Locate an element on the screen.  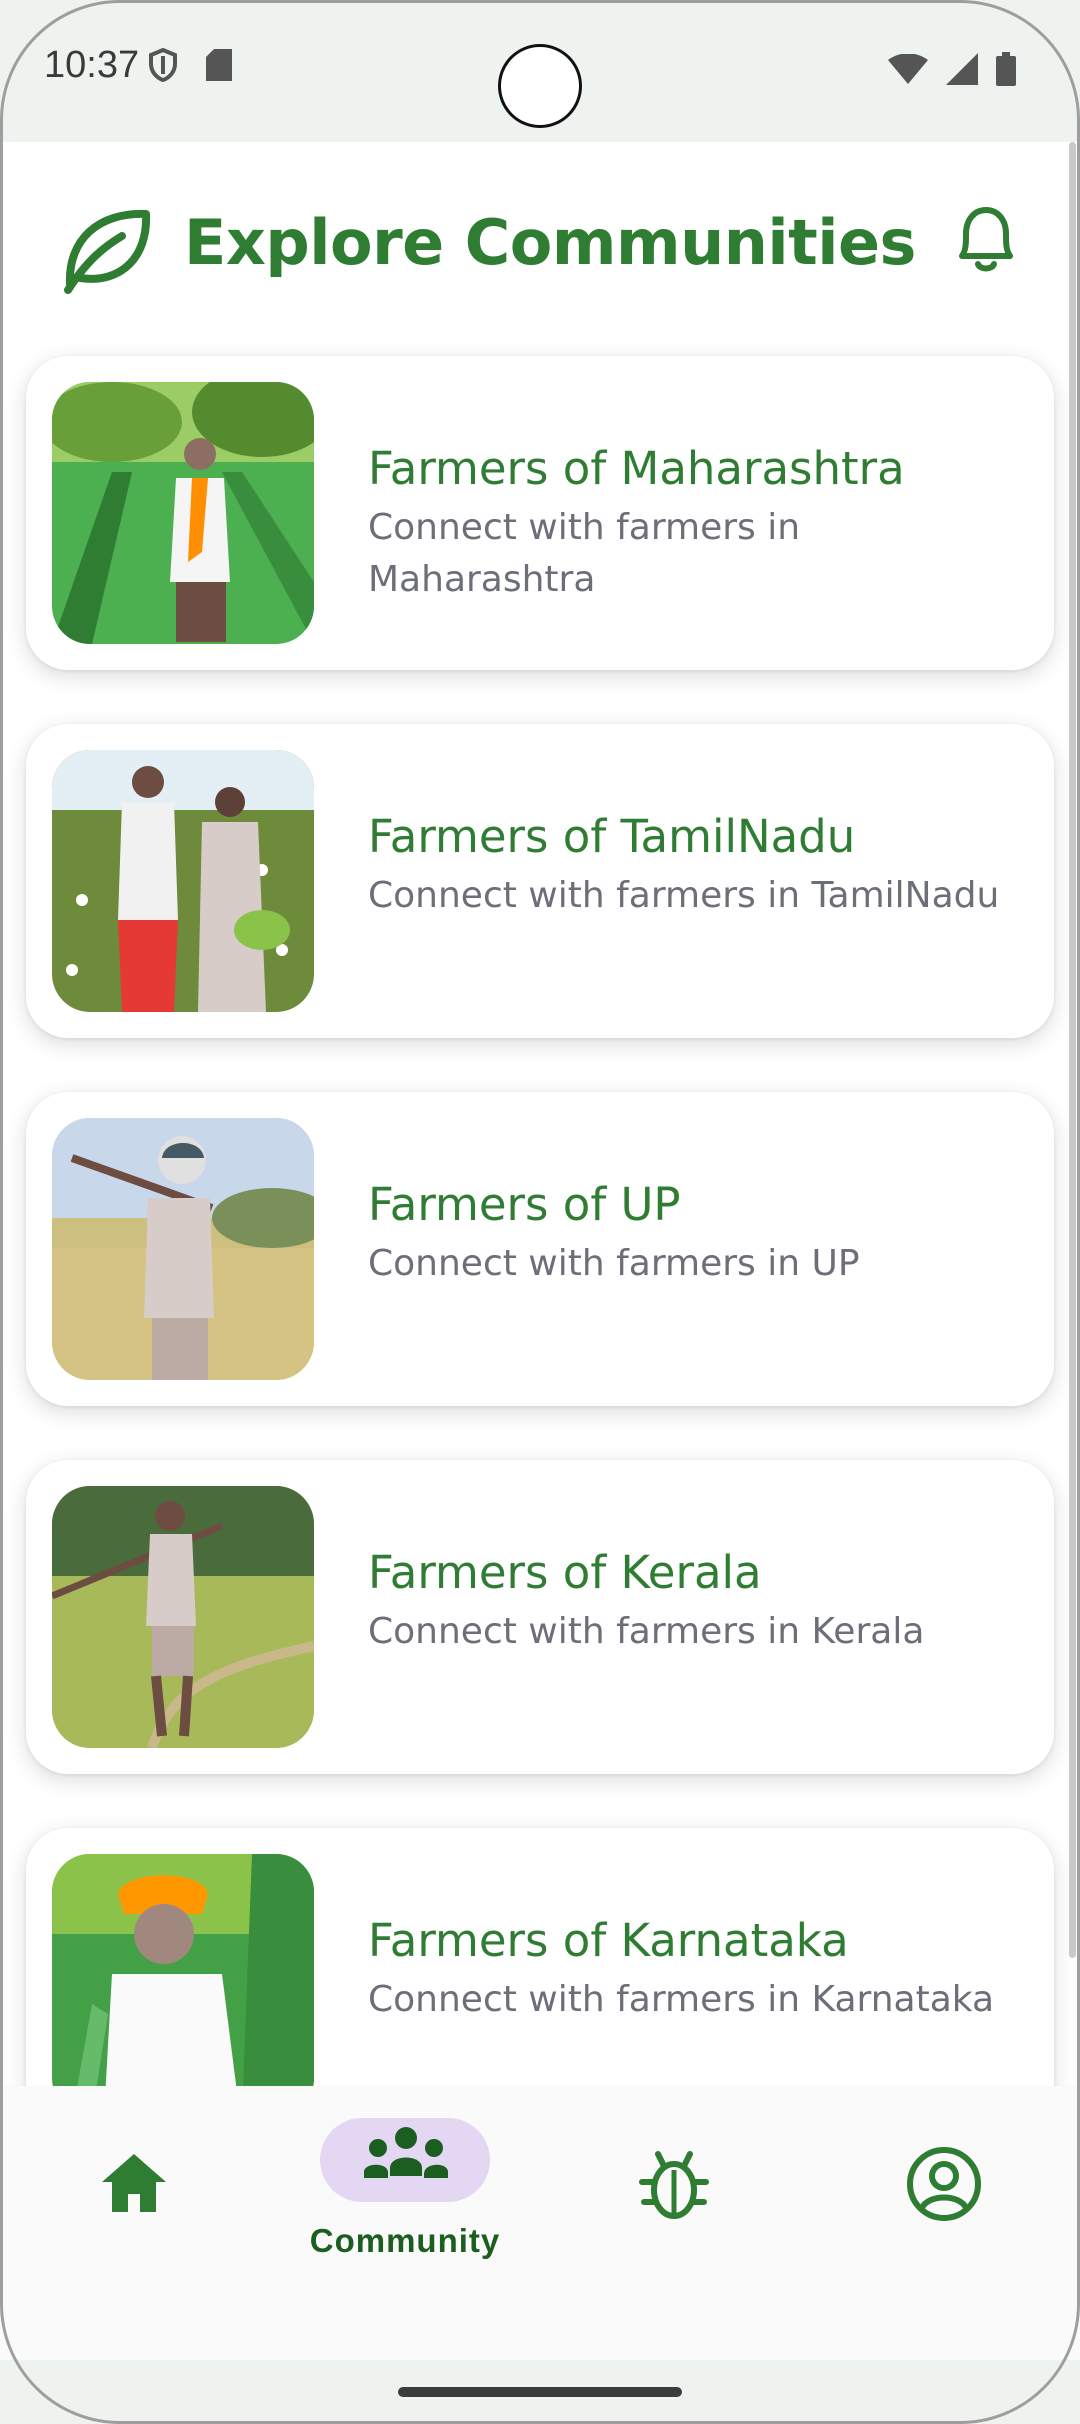
nav-community-label: Community is located at coordinates (405, 2240).